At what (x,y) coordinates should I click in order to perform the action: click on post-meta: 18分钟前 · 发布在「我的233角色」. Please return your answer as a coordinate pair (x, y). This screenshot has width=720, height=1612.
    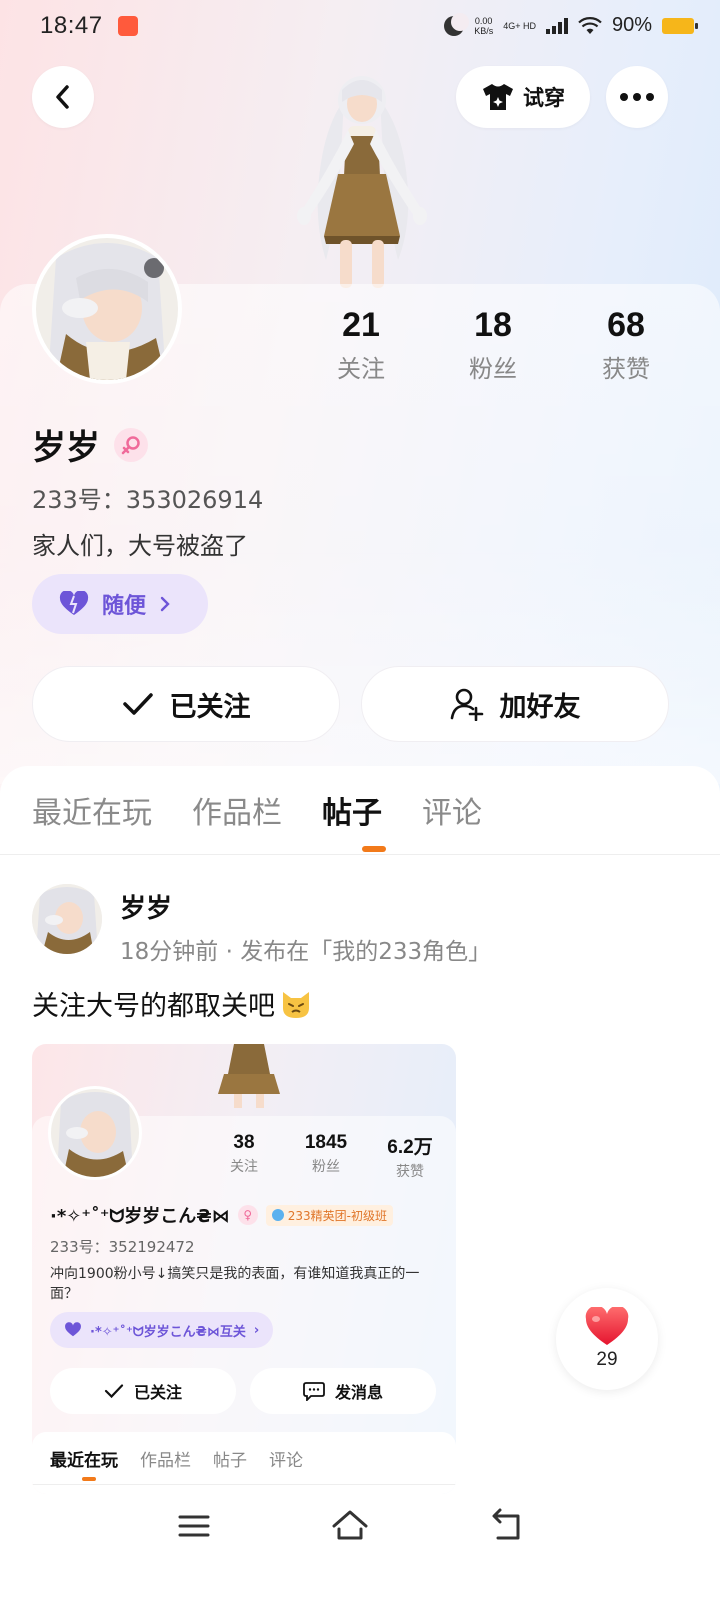
    Looking at the image, I should click on (306, 952).